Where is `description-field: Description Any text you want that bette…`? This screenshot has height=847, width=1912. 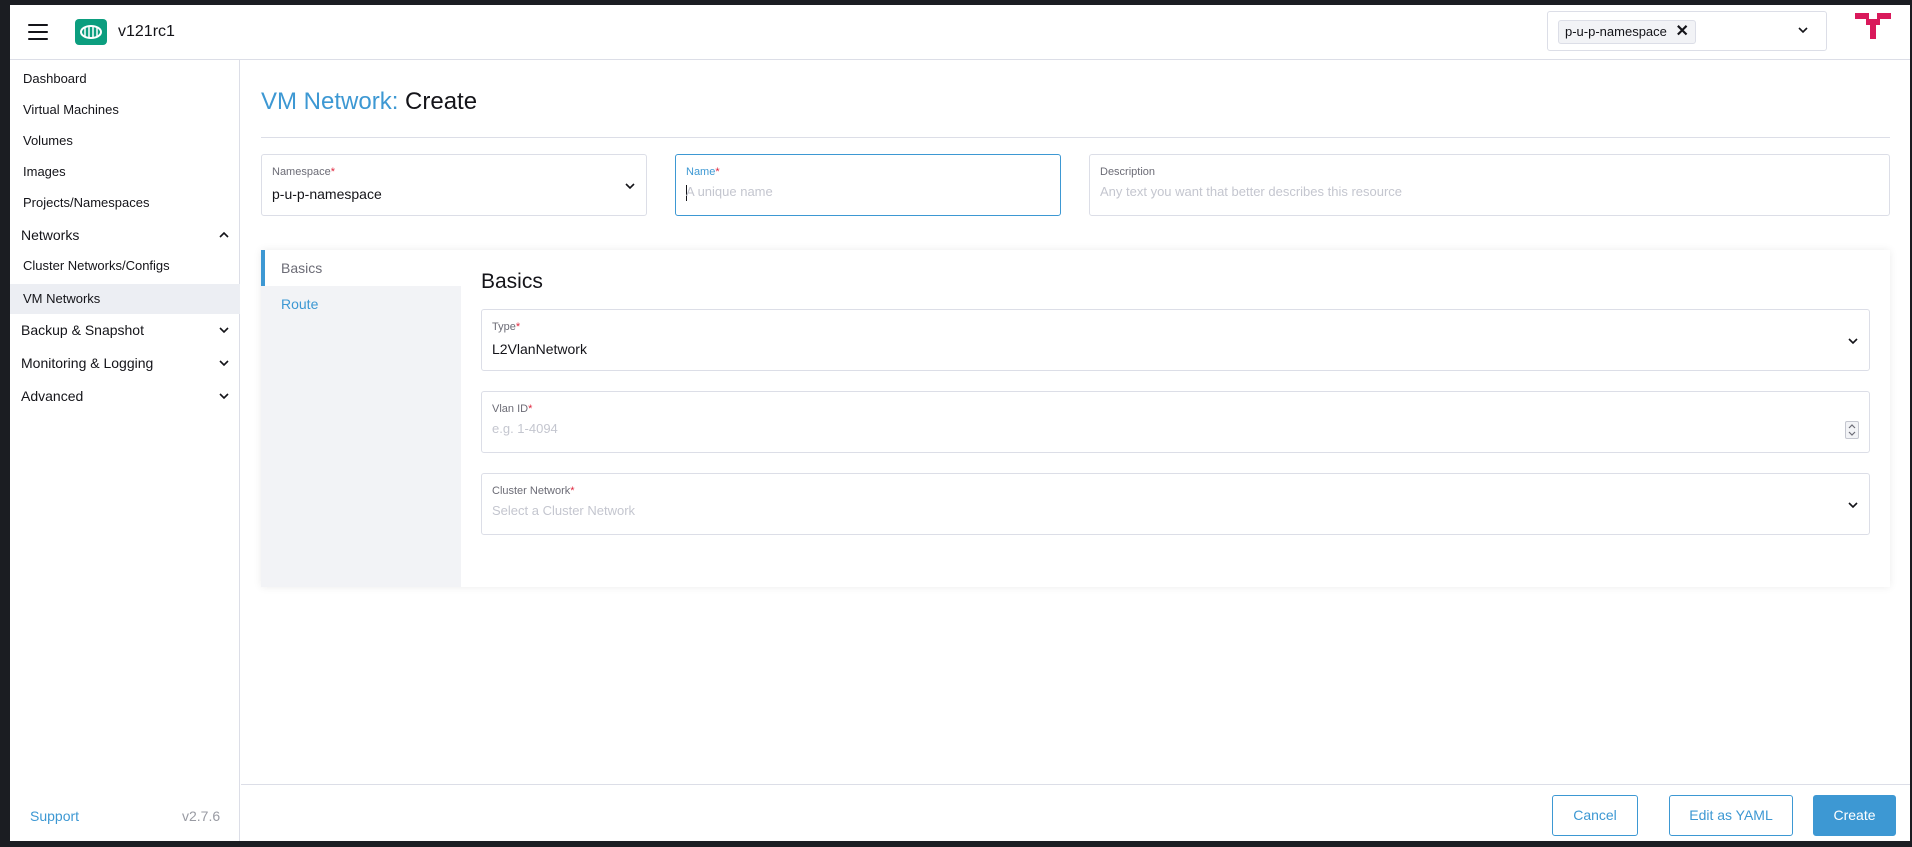
description-field: Description Any text you want that bette… is located at coordinates (1489, 185).